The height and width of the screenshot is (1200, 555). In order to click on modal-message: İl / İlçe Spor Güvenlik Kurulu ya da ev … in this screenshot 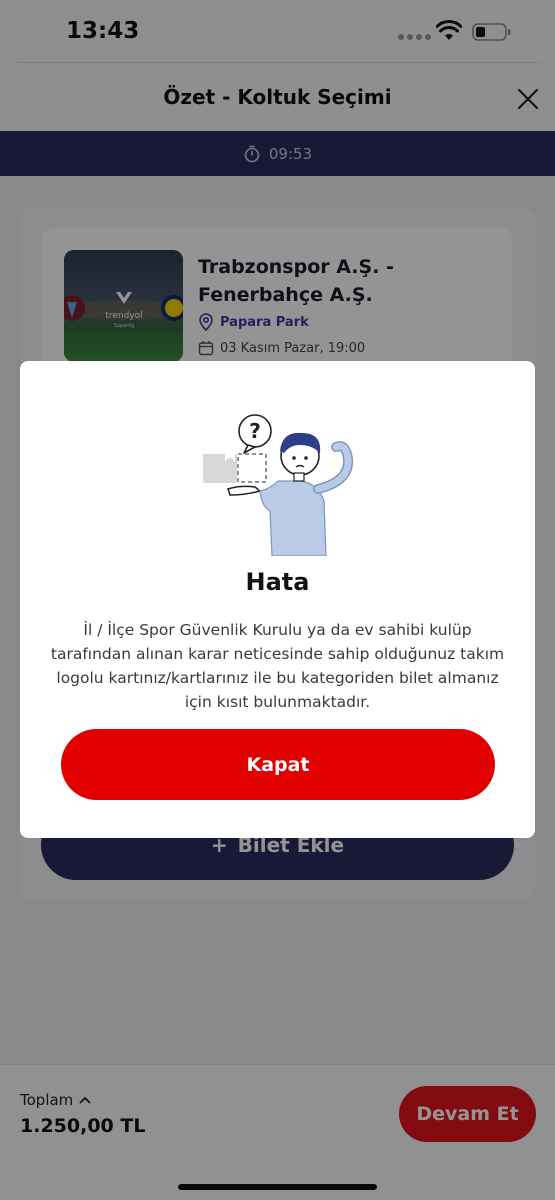, I will do `click(277, 666)`.